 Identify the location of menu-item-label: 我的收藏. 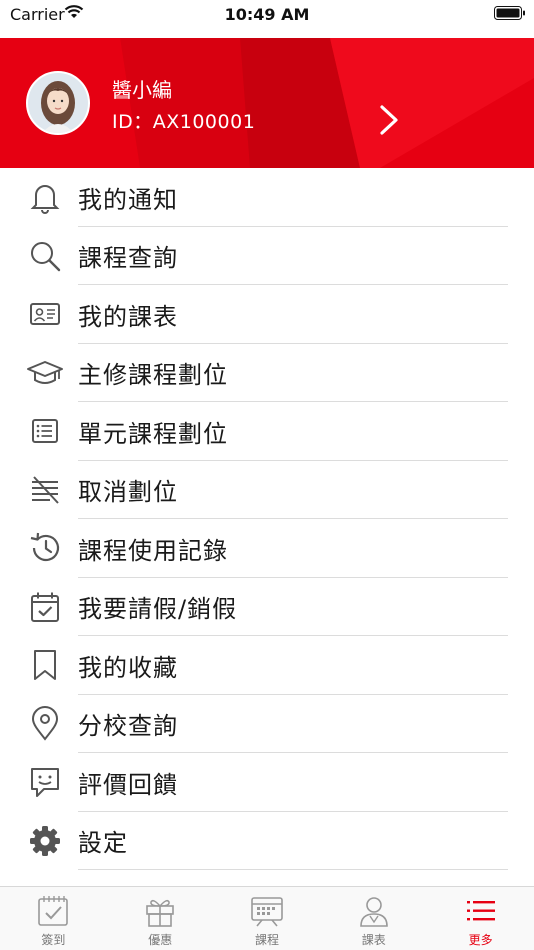
(128, 667).